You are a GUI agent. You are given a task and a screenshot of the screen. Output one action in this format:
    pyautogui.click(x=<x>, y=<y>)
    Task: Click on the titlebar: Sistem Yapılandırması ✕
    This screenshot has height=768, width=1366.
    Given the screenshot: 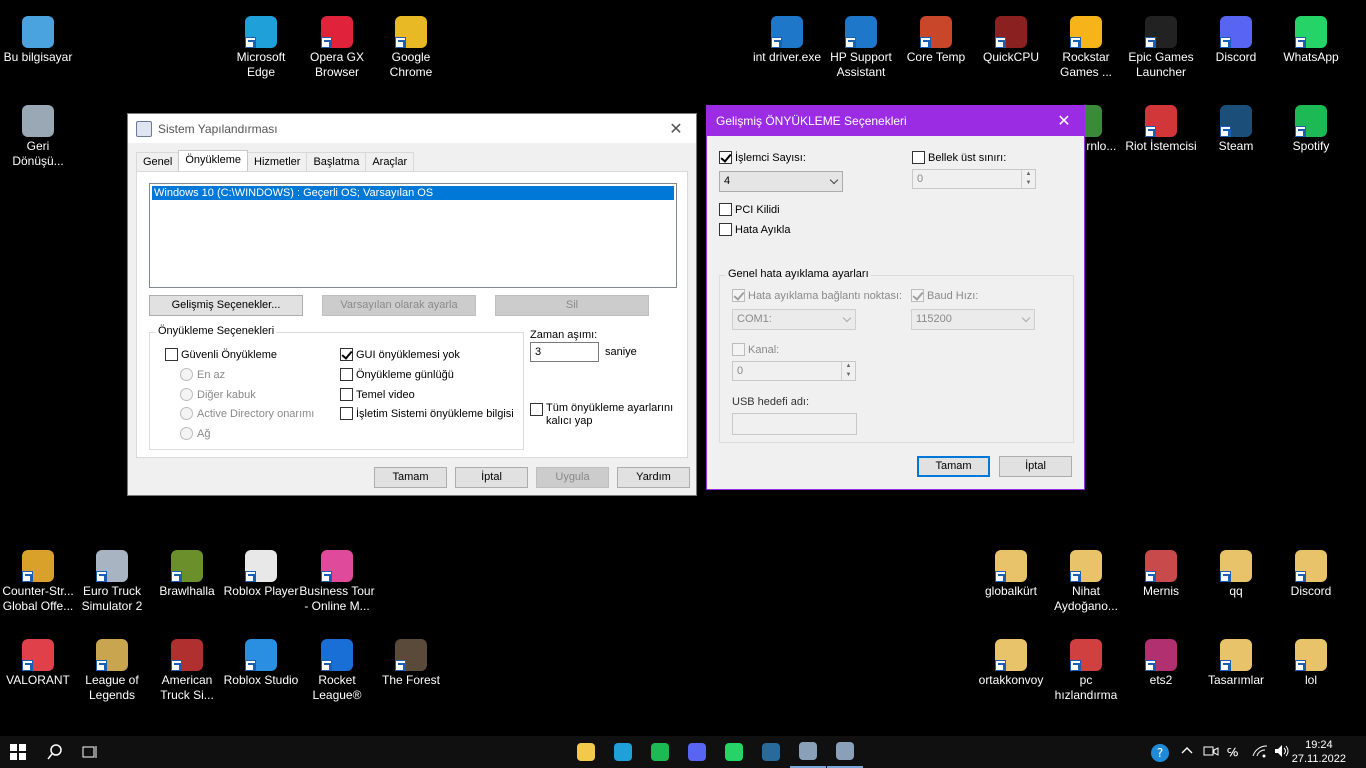 What is the action you would take?
    pyautogui.click(x=412, y=128)
    